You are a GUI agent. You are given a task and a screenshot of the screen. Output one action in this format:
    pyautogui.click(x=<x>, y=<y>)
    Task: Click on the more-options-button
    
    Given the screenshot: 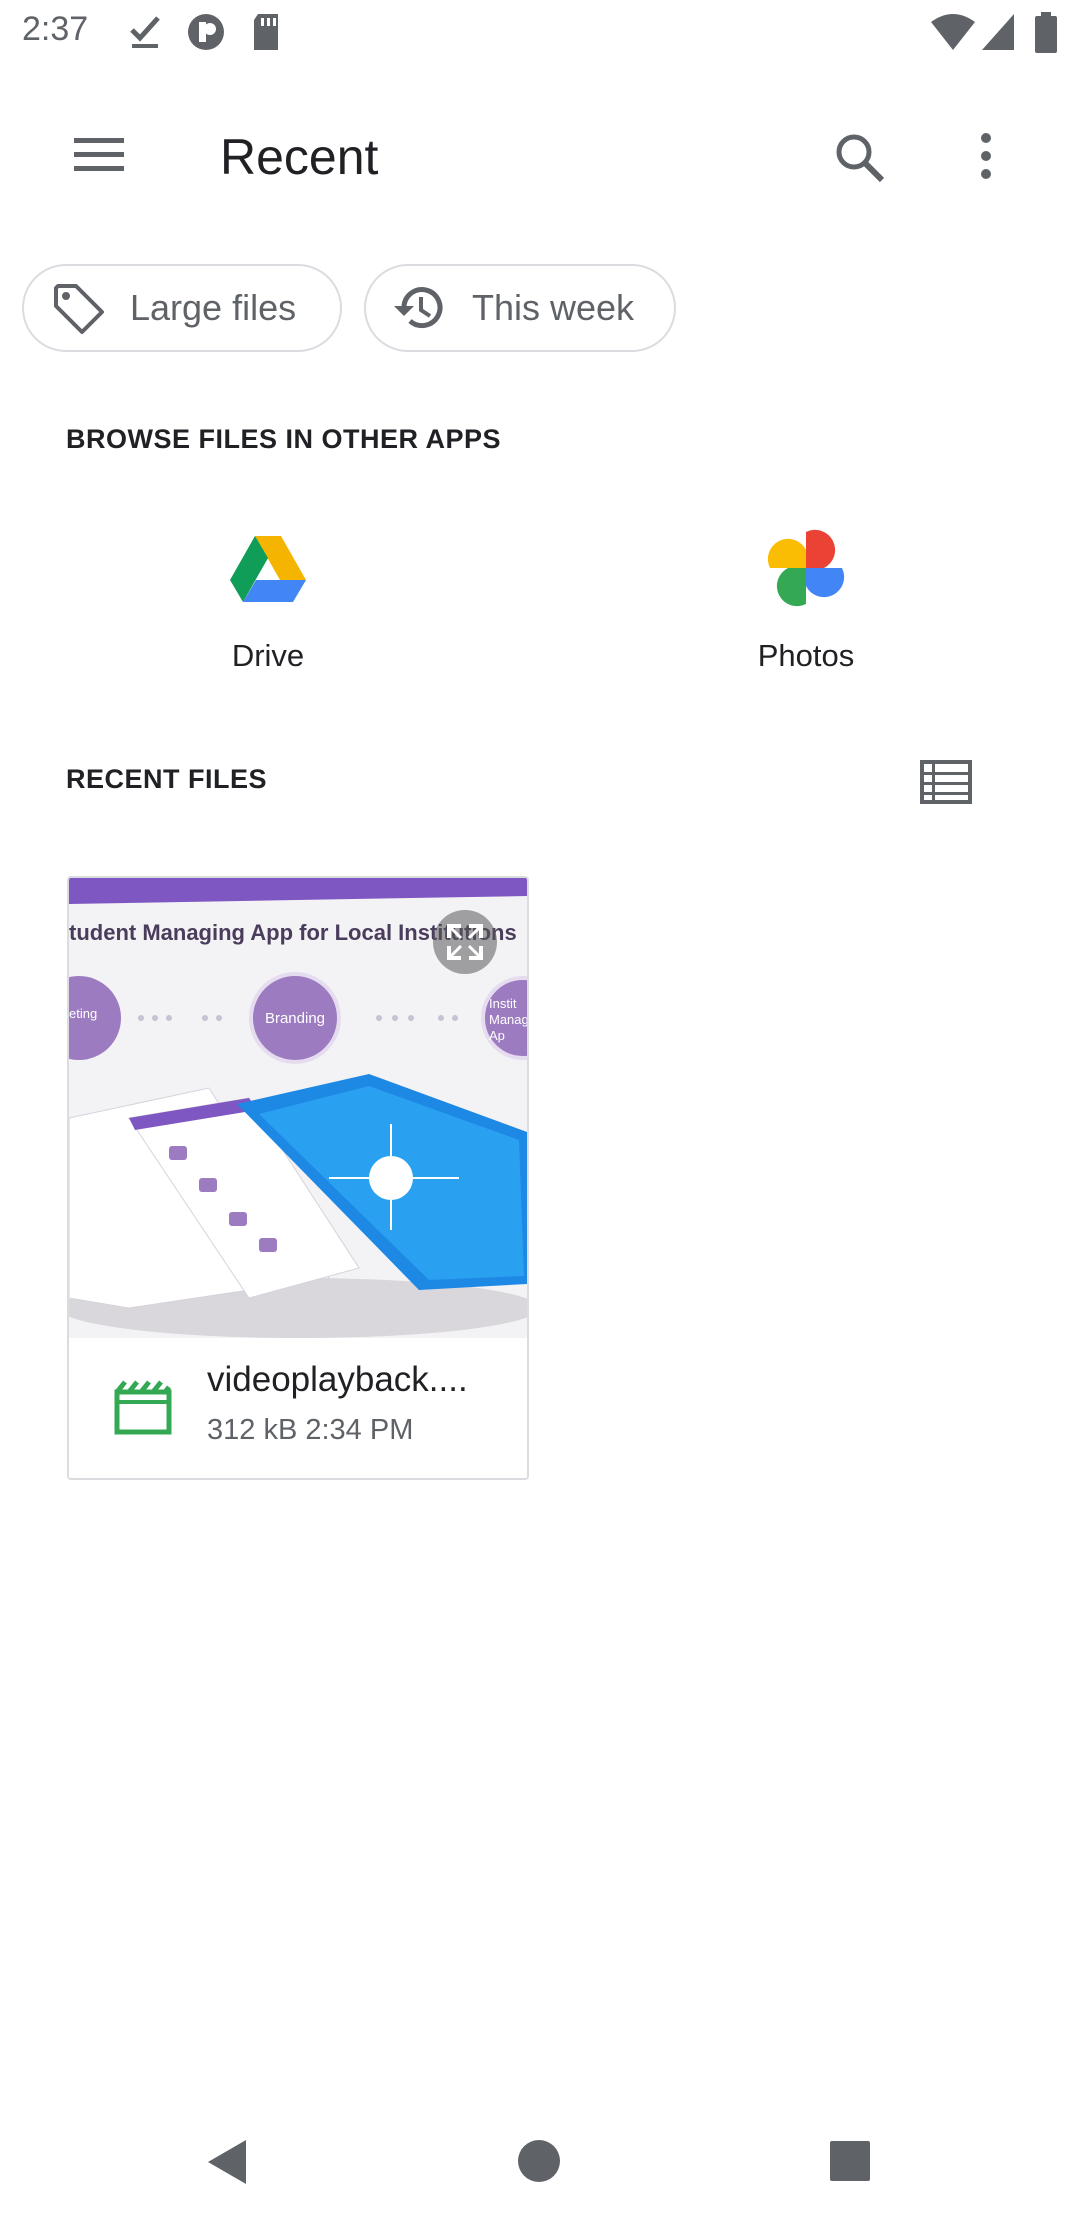 What is the action you would take?
    pyautogui.click(x=986, y=158)
    